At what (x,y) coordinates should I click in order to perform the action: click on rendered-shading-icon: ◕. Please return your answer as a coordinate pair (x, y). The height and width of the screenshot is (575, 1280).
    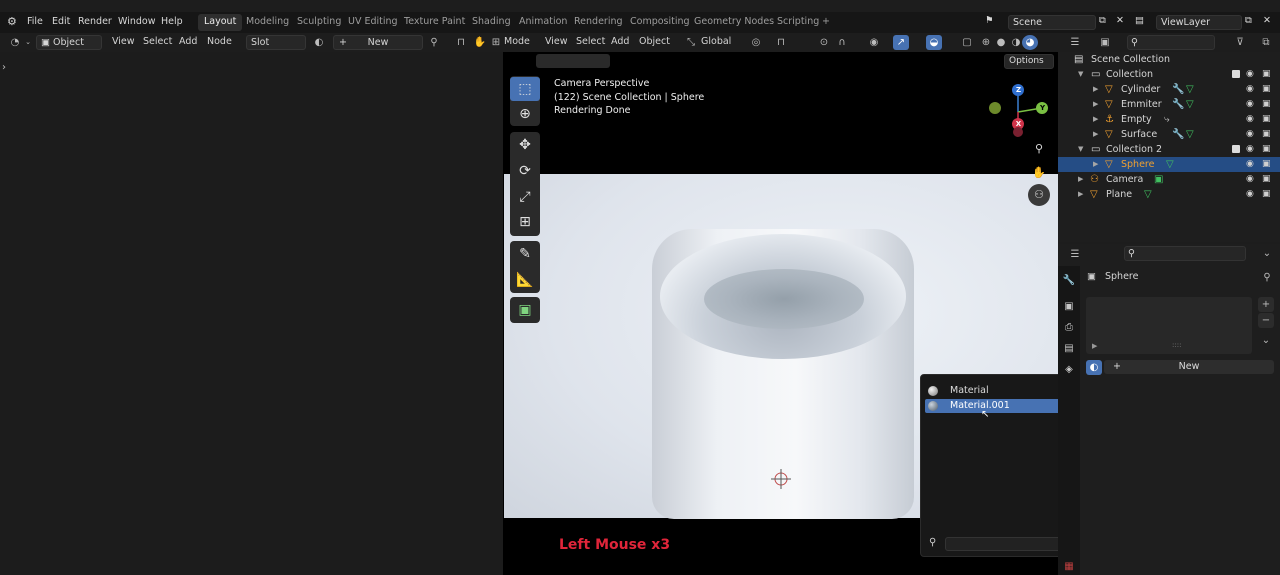
    Looking at the image, I should click on (1030, 42).